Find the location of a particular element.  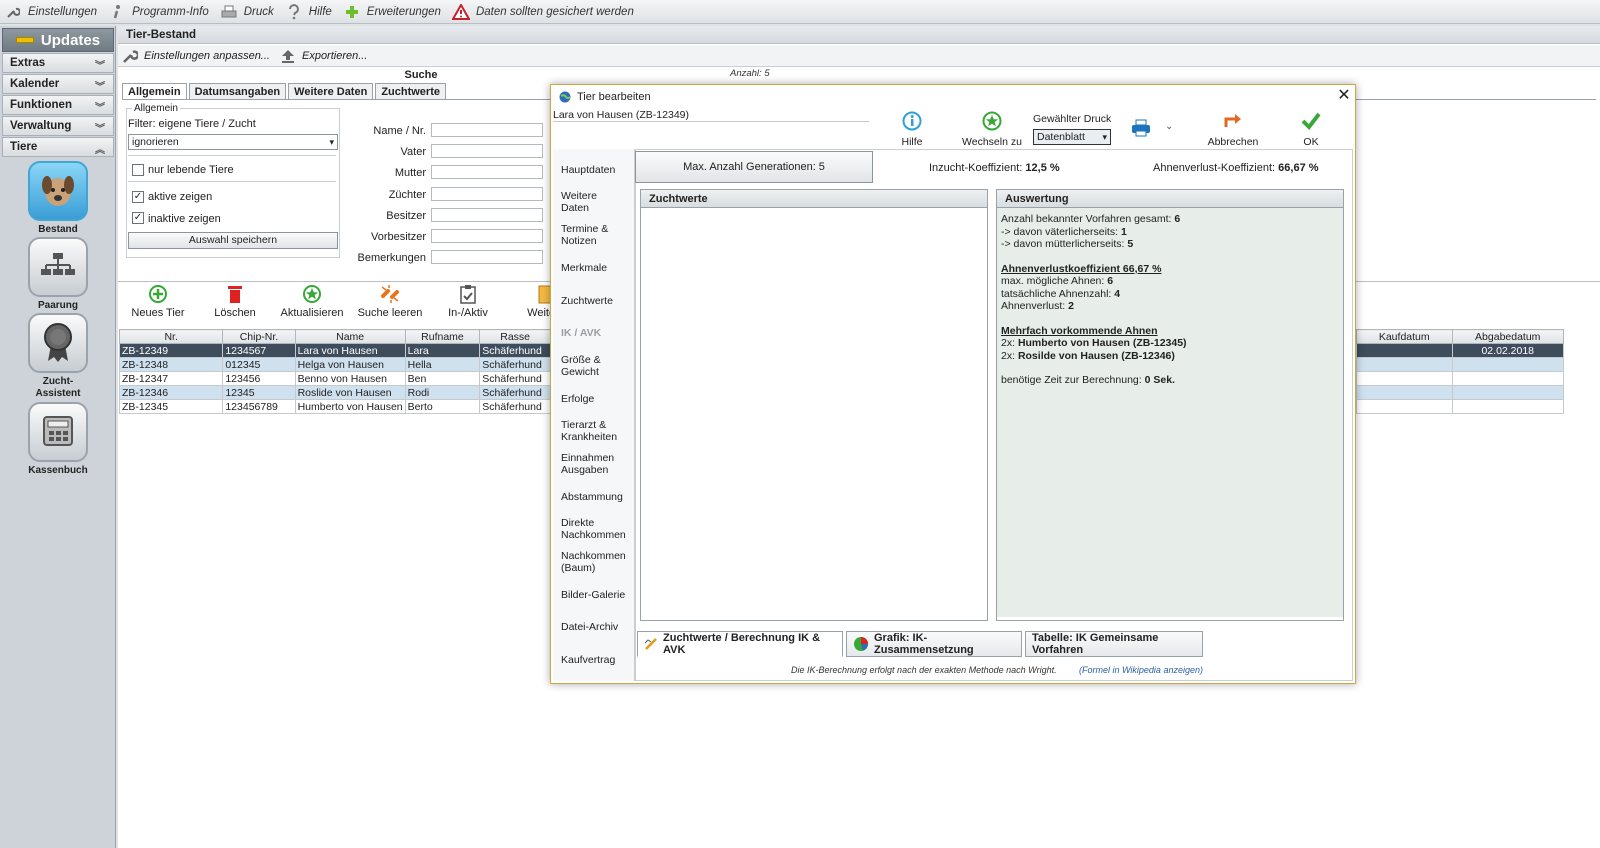

maternal-value: 5 is located at coordinates (1130, 244).